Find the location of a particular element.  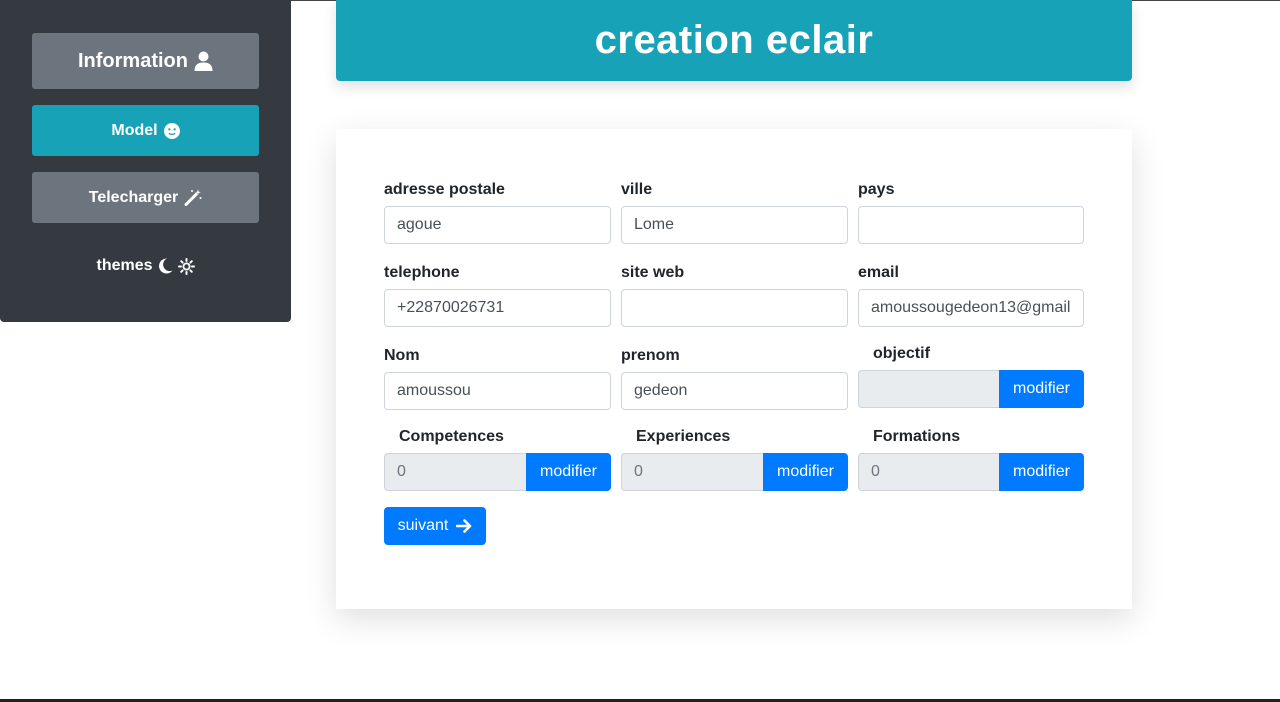

adresse-label: adresse postale is located at coordinates (444, 189).